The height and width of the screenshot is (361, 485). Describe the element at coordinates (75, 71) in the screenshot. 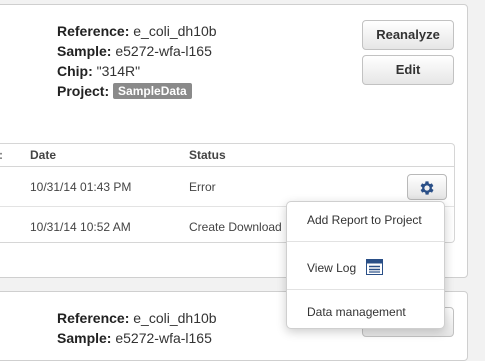

I see `chip-label: Chip:` at that location.